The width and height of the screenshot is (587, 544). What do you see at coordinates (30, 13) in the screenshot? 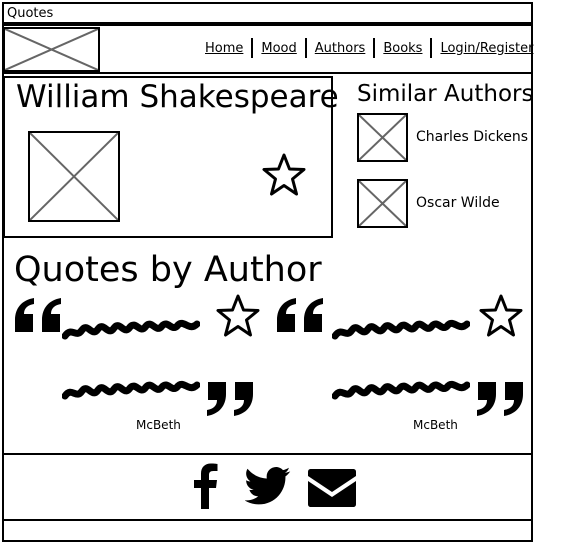
I see `window-title: Quotes` at bounding box center [30, 13].